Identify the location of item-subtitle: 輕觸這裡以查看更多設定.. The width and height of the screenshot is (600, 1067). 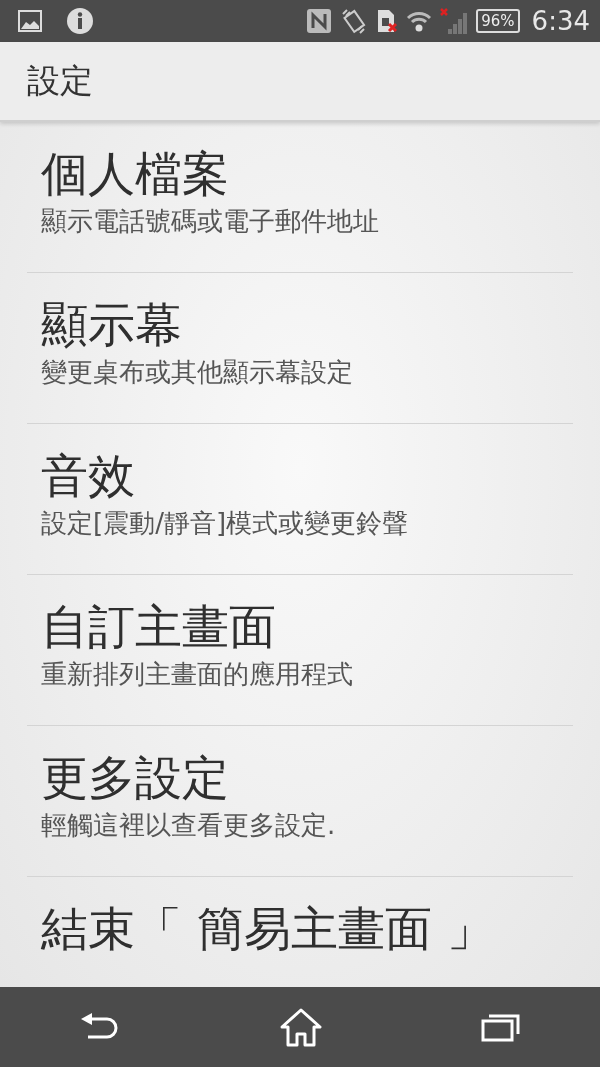
(189, 826).